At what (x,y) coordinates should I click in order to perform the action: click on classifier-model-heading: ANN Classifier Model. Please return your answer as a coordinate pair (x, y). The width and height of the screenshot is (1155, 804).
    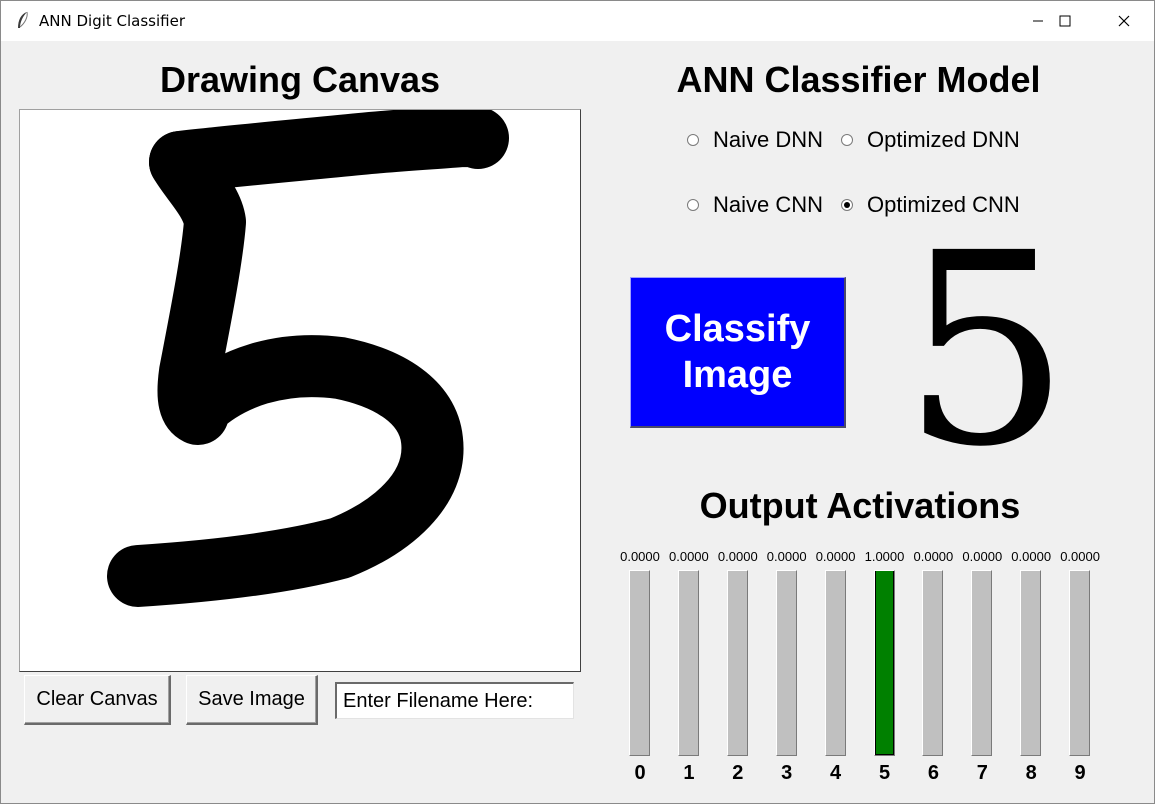
    Looking at the image, I should click on (858, 79).